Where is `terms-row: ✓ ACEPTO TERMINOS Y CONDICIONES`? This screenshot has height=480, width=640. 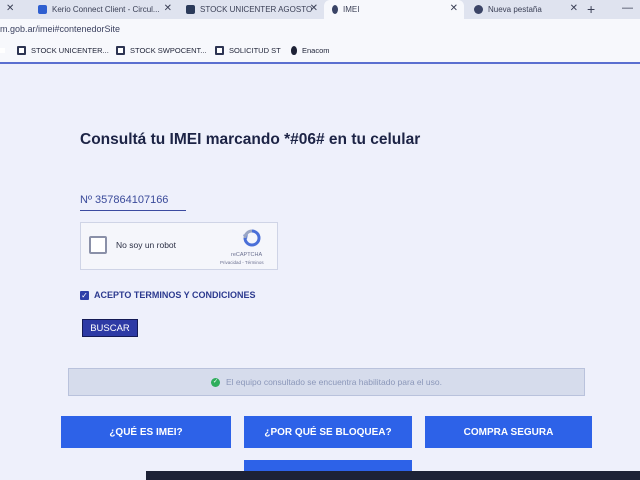
terms-row: ✓ ACEPTO TERMINOS Y CONDICIONES is located at coordinates (168, 295).